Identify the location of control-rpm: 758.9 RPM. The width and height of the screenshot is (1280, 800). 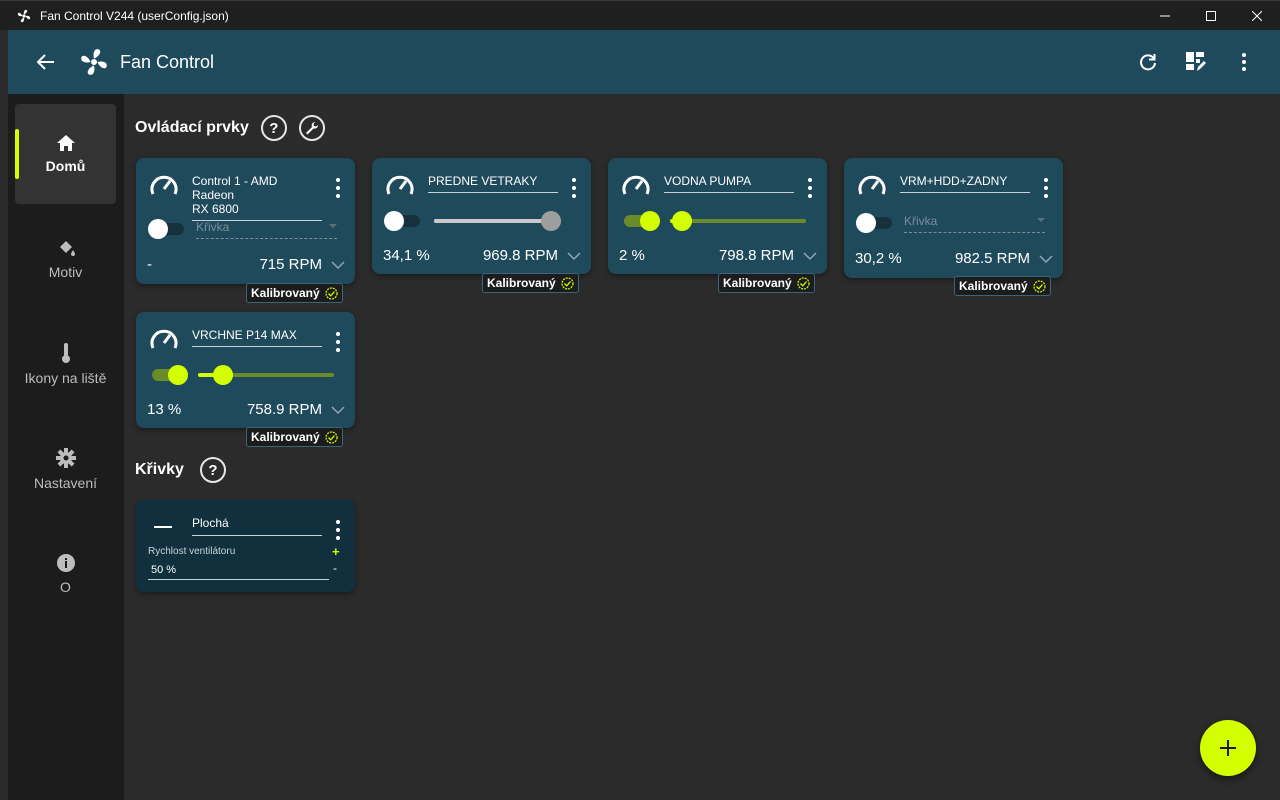
(284, 409).